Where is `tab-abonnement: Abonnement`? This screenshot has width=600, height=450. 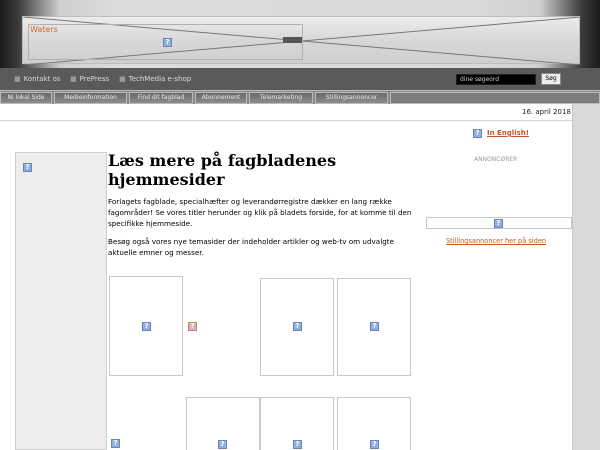 tab-abonnement: Abonnement is located at coordinates (221, 98).